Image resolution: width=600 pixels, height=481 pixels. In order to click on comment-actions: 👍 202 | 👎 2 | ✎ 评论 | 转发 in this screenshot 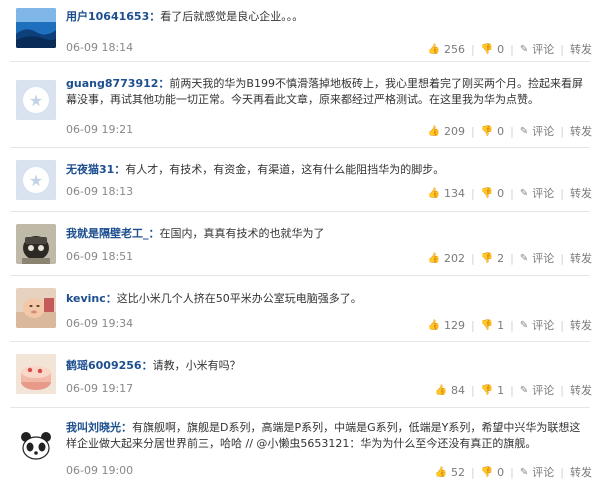, I will do `click(509, 258)`.